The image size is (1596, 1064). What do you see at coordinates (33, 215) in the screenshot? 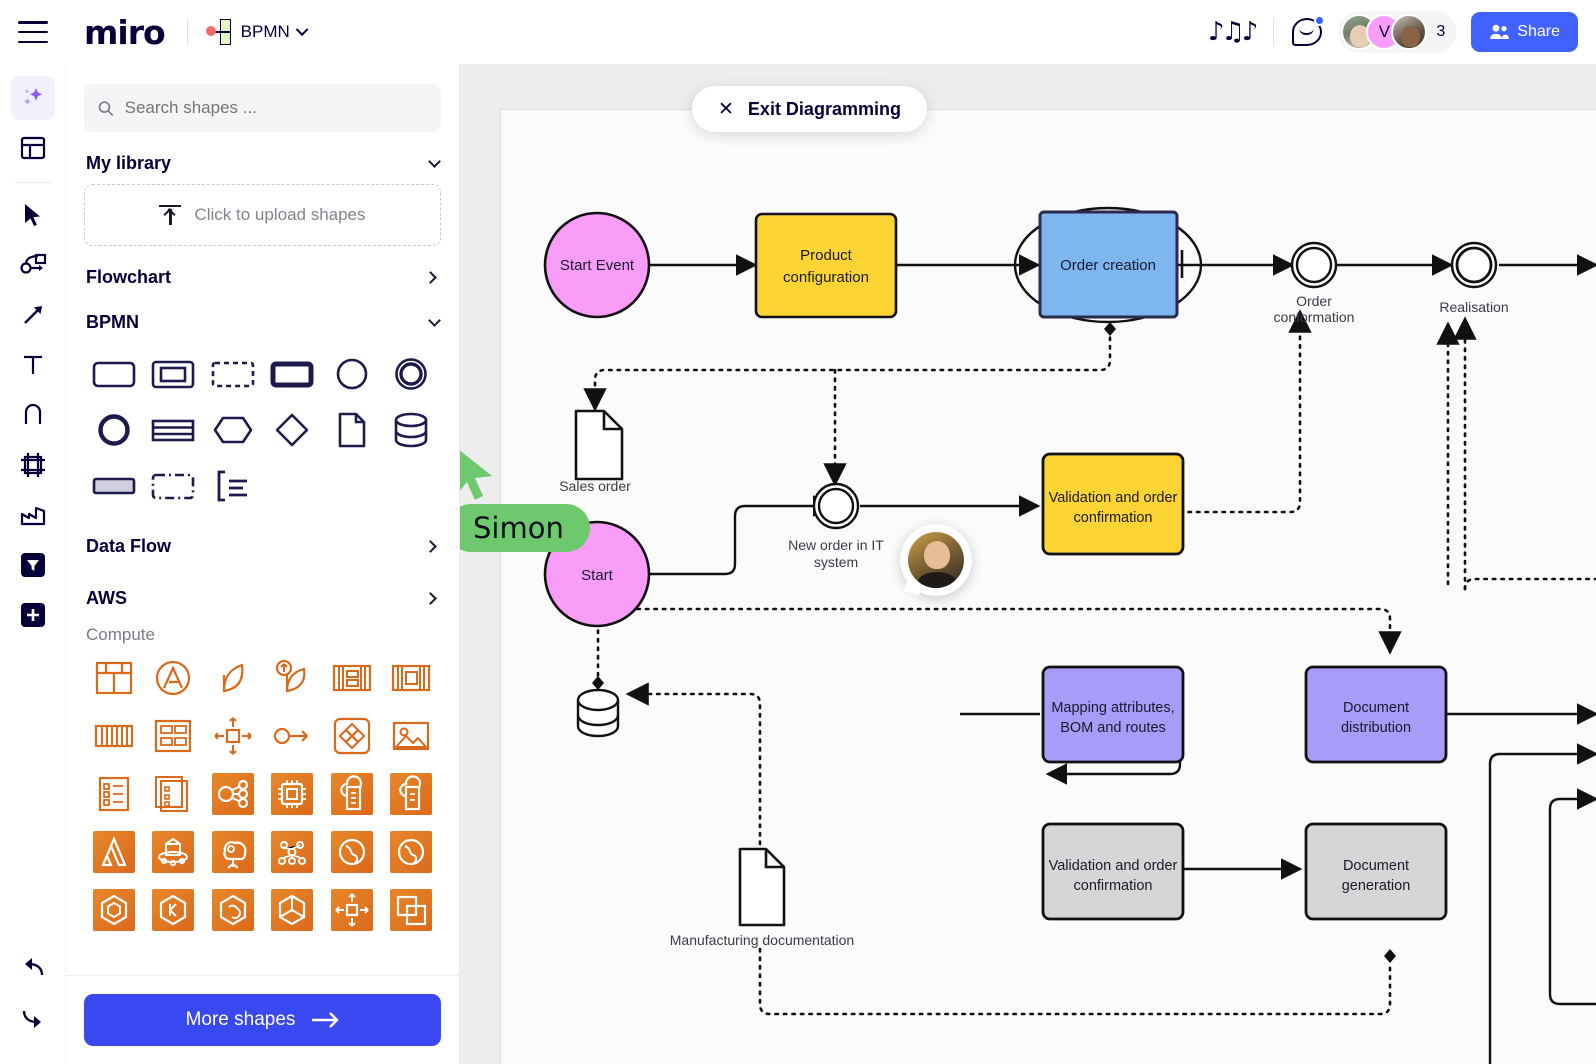
I see `select-tool` at bounding box center [33, 215].